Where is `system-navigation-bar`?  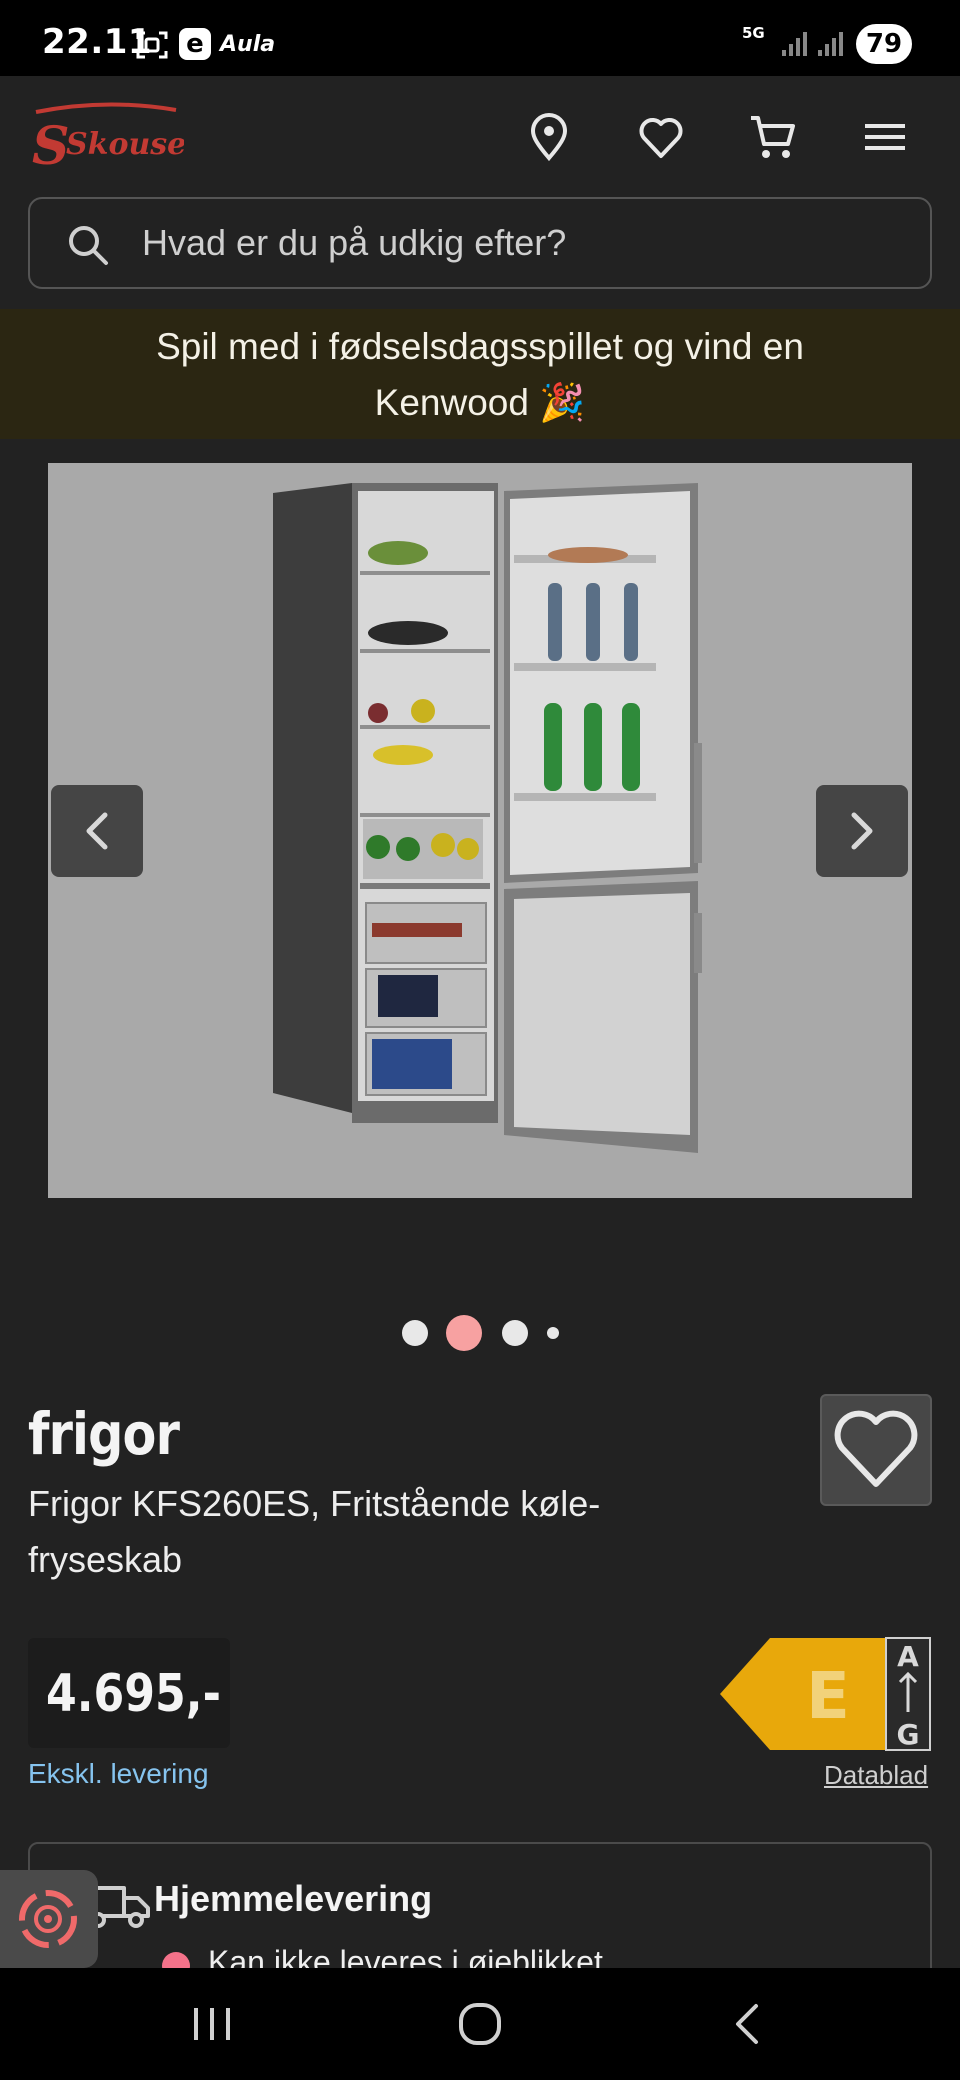
system-navigation-bar is located at coordinates (480, 2024).